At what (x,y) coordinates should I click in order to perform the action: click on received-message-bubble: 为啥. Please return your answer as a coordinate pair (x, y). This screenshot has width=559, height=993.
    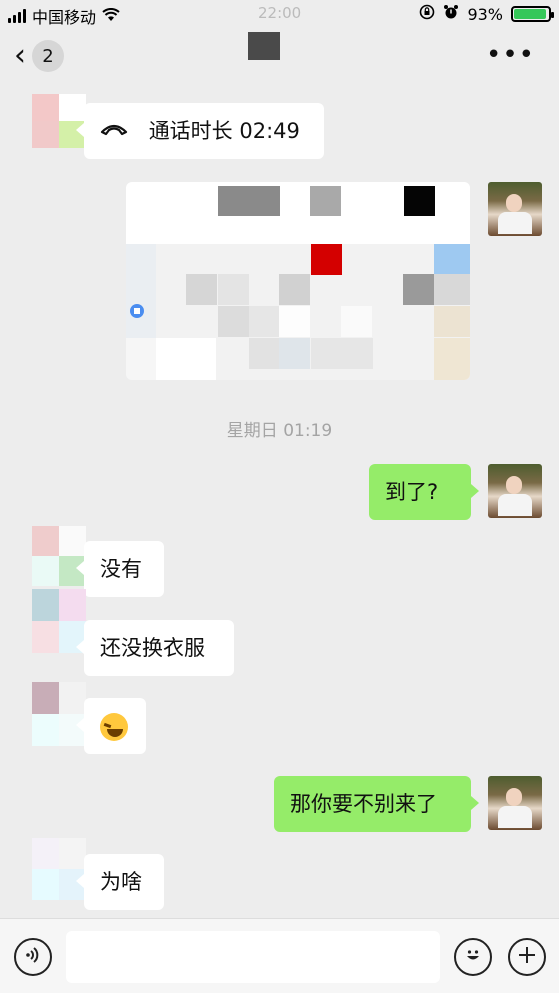
    Looking at the image, I should click on (120, 882).